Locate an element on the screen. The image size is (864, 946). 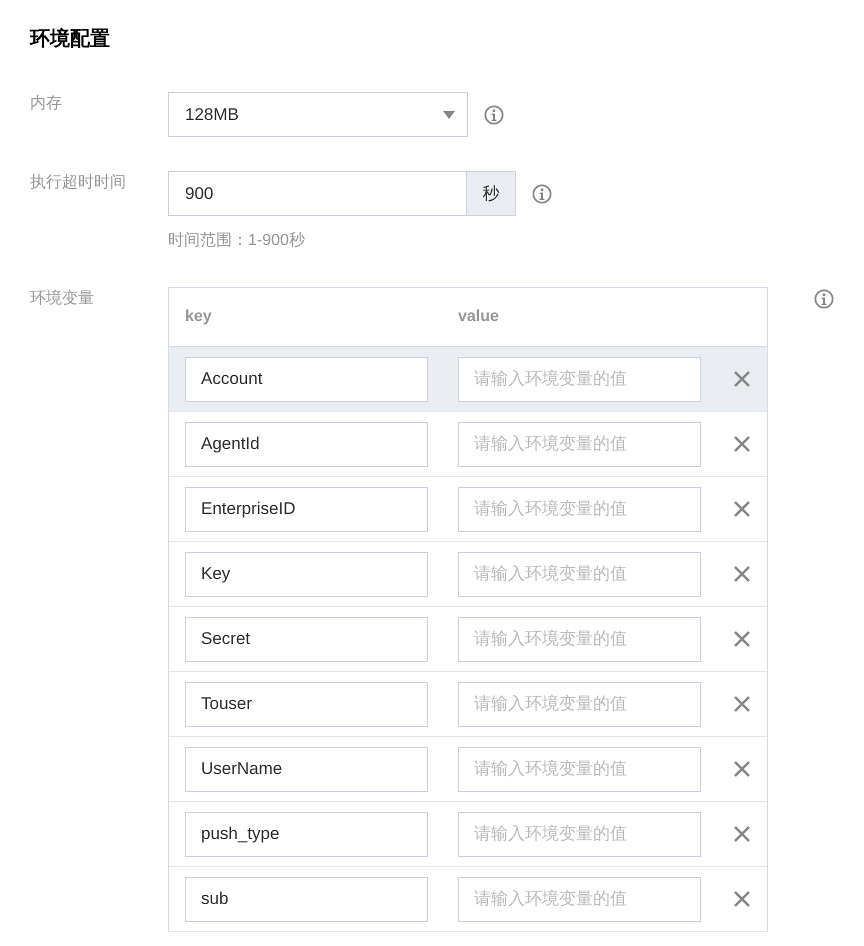
timeout-input: 900 is located at coordinates (317, 193).